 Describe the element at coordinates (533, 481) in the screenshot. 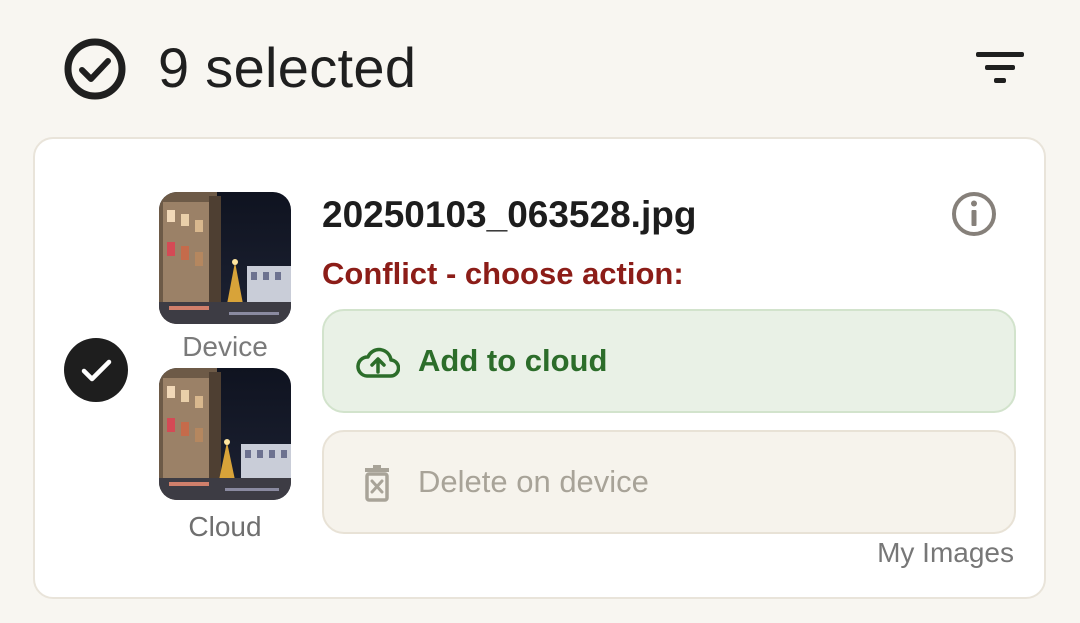

I see `delete-on-device-label: Delete on device` at that location.